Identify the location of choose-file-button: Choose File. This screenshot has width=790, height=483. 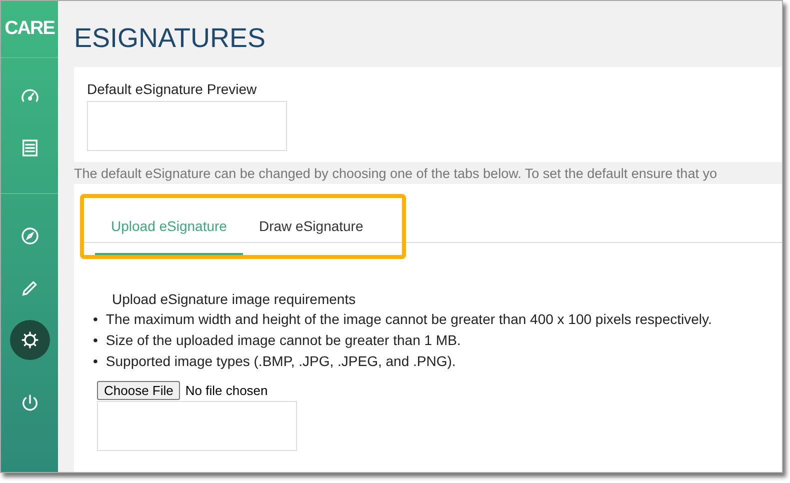
(138, 390).